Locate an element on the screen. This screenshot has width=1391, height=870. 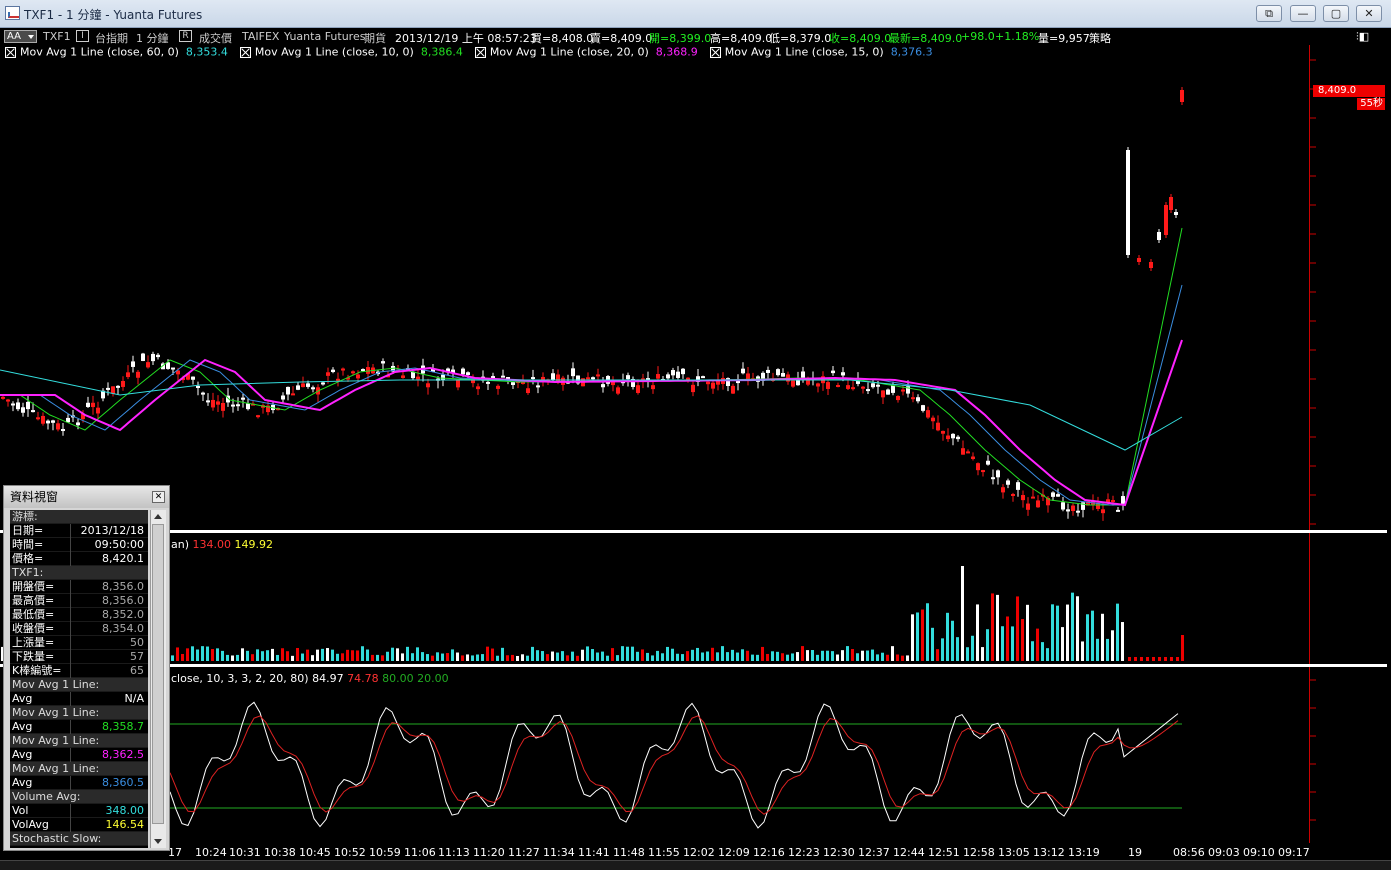
data-row: K棒編號= 65 is located at coordinates (79, 671).